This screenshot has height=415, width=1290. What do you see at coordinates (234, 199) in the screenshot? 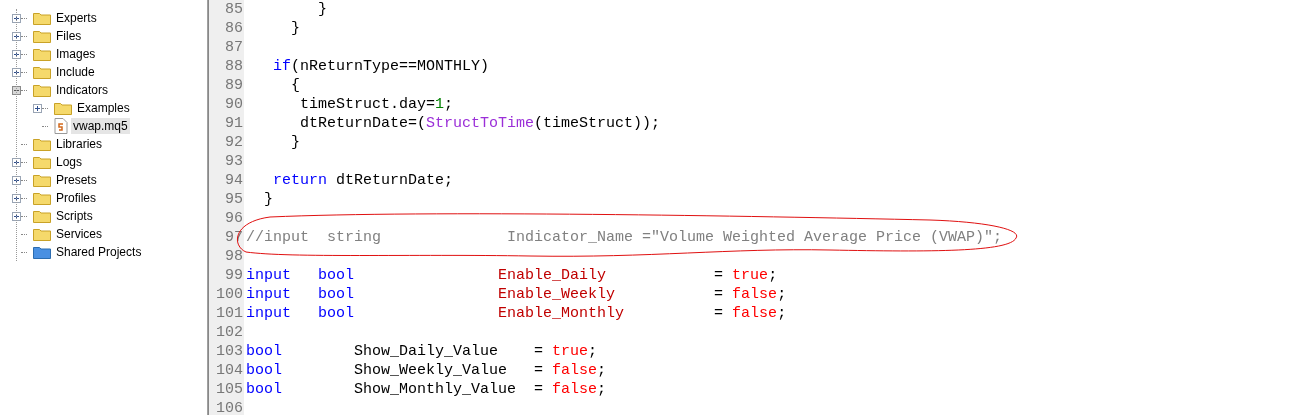
I see `line-number: 95` at bounding box center [234, 199].